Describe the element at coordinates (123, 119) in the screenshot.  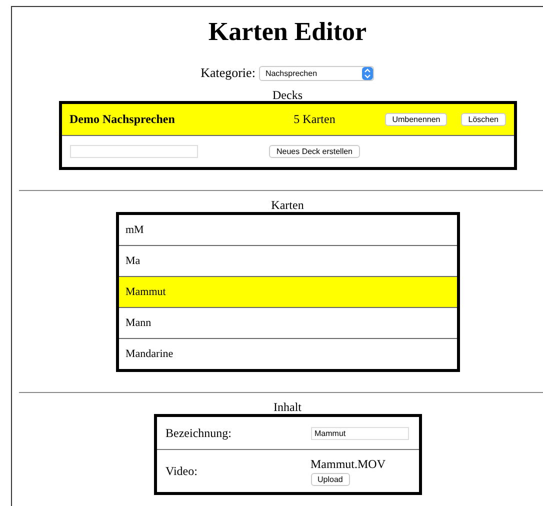
I see `deck-name: Demo Nachsprechen` at that location.